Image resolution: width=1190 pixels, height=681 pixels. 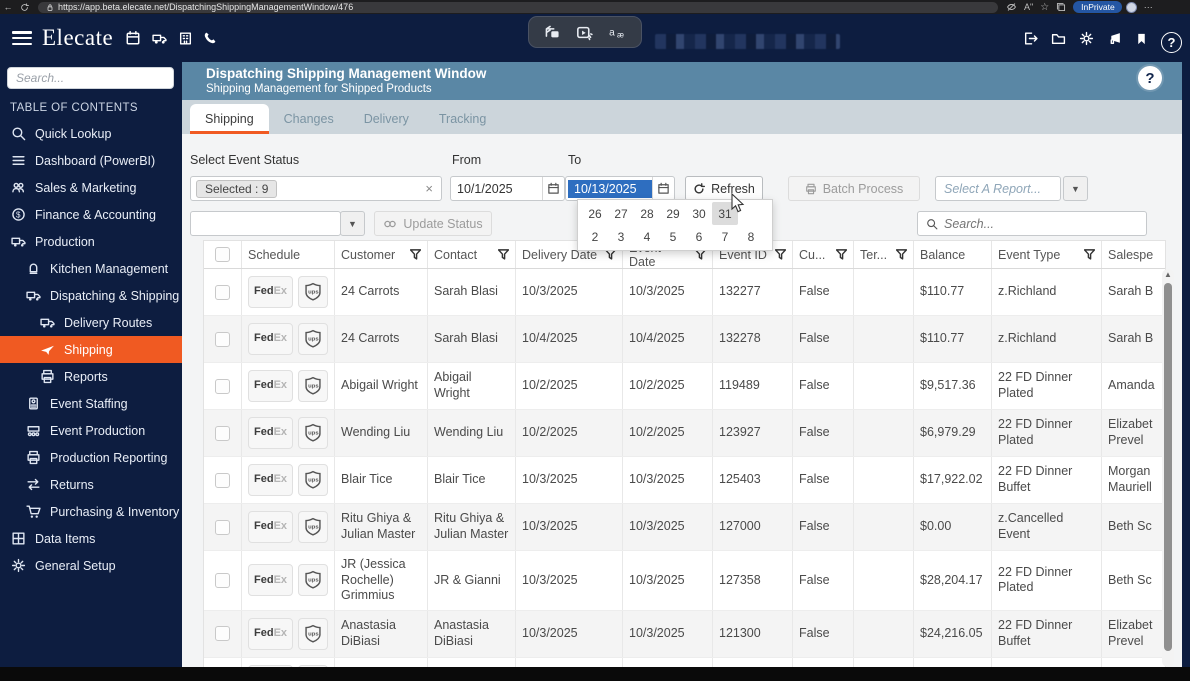 What do you see at coordinates (621, 213) in the screenshot?
I see `calendar-day-27: 27` at bounding box center [621, 213].